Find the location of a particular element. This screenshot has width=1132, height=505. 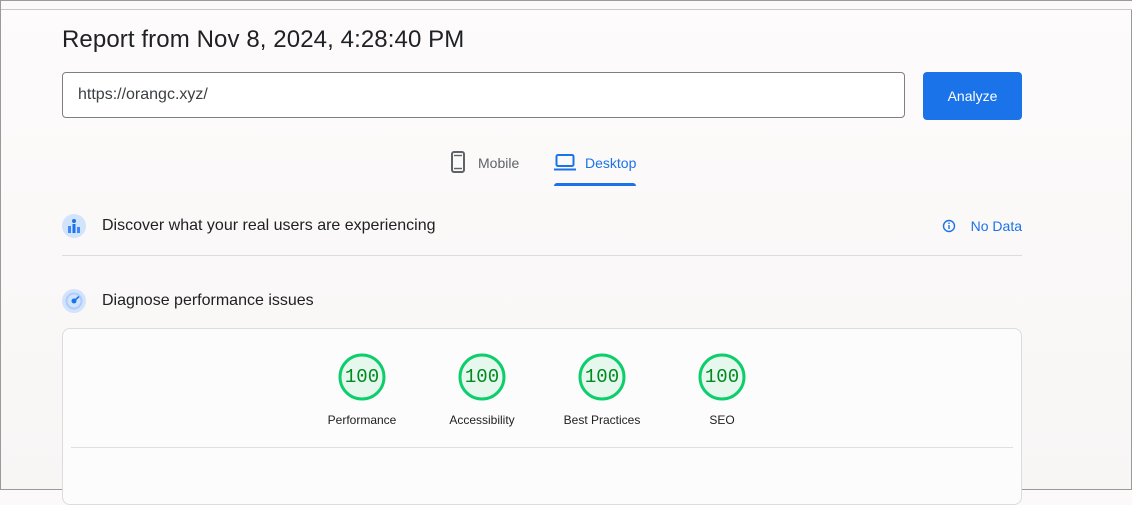

tab-selected-indicator is located at coordinates (595, 184).